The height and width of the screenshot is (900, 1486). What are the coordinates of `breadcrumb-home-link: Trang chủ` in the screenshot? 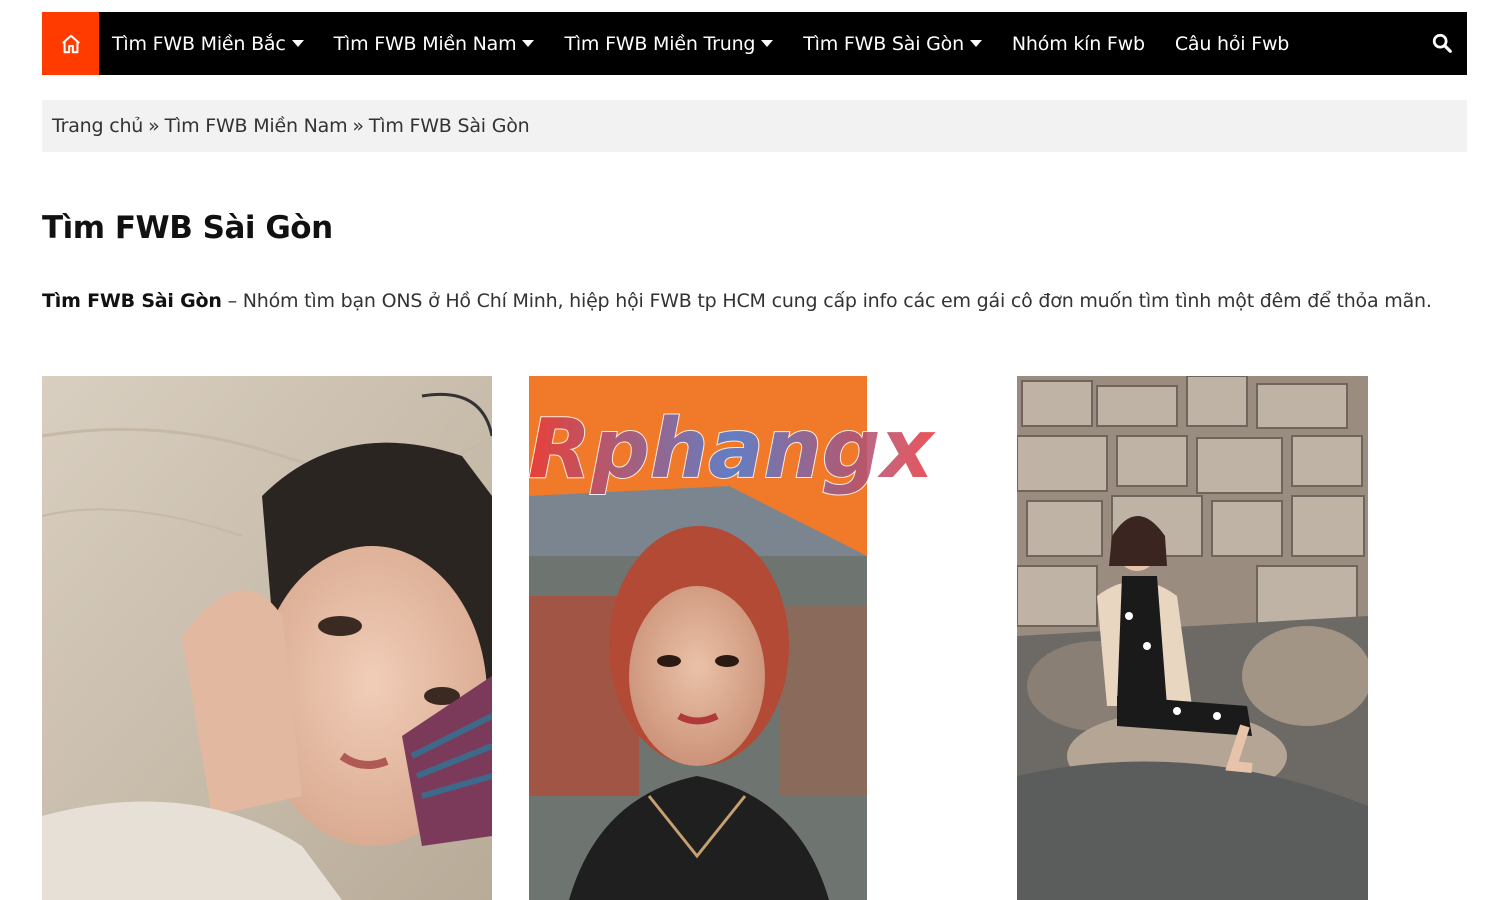 It's located at (97, 126).